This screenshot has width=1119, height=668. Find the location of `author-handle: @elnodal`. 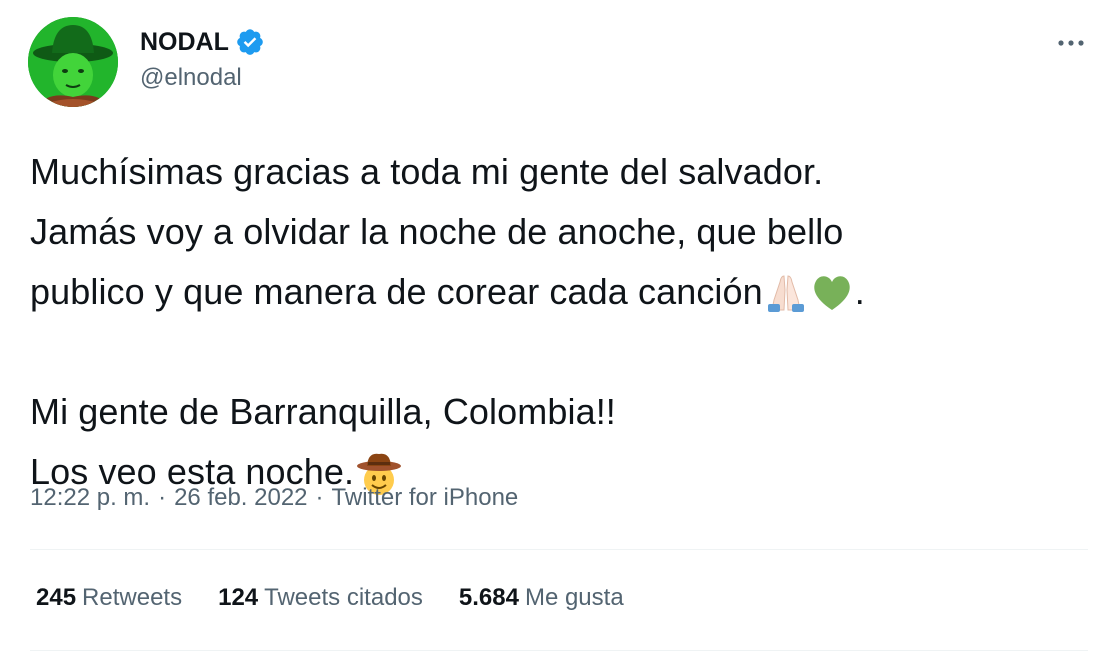

author-handle: @elnodal is located at coordinates (191, 78).